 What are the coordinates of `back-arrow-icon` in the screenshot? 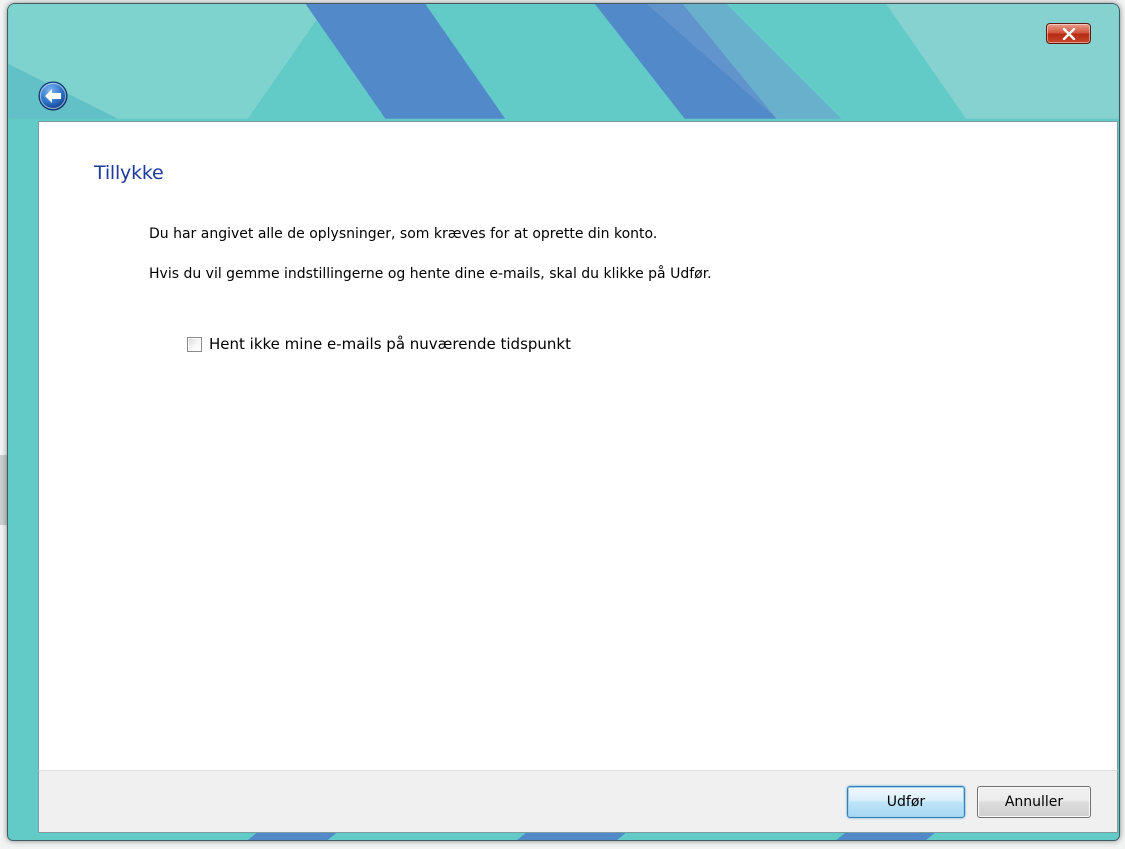 It's located at (53, 96).